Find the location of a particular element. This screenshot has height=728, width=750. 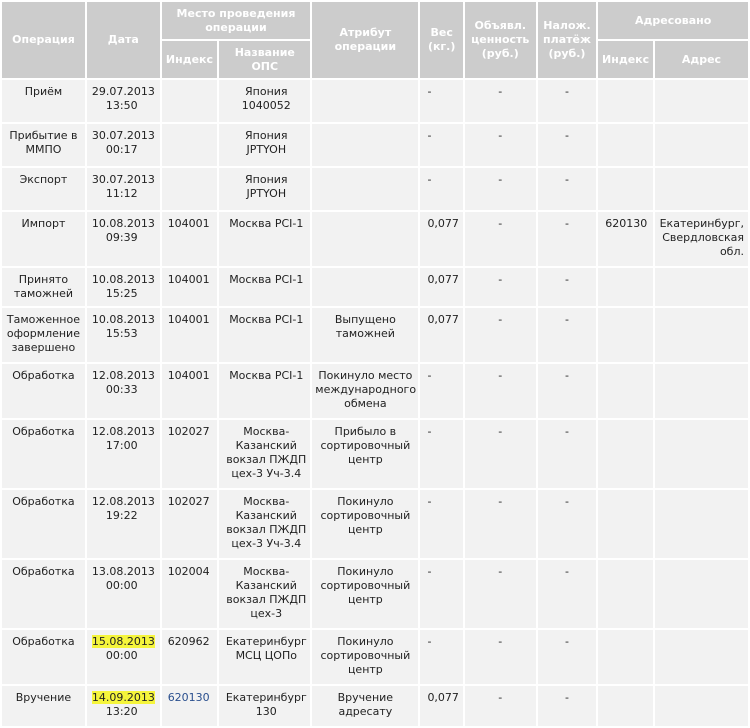

ops-index-link: 620130 is located at coordinates (189, 697).